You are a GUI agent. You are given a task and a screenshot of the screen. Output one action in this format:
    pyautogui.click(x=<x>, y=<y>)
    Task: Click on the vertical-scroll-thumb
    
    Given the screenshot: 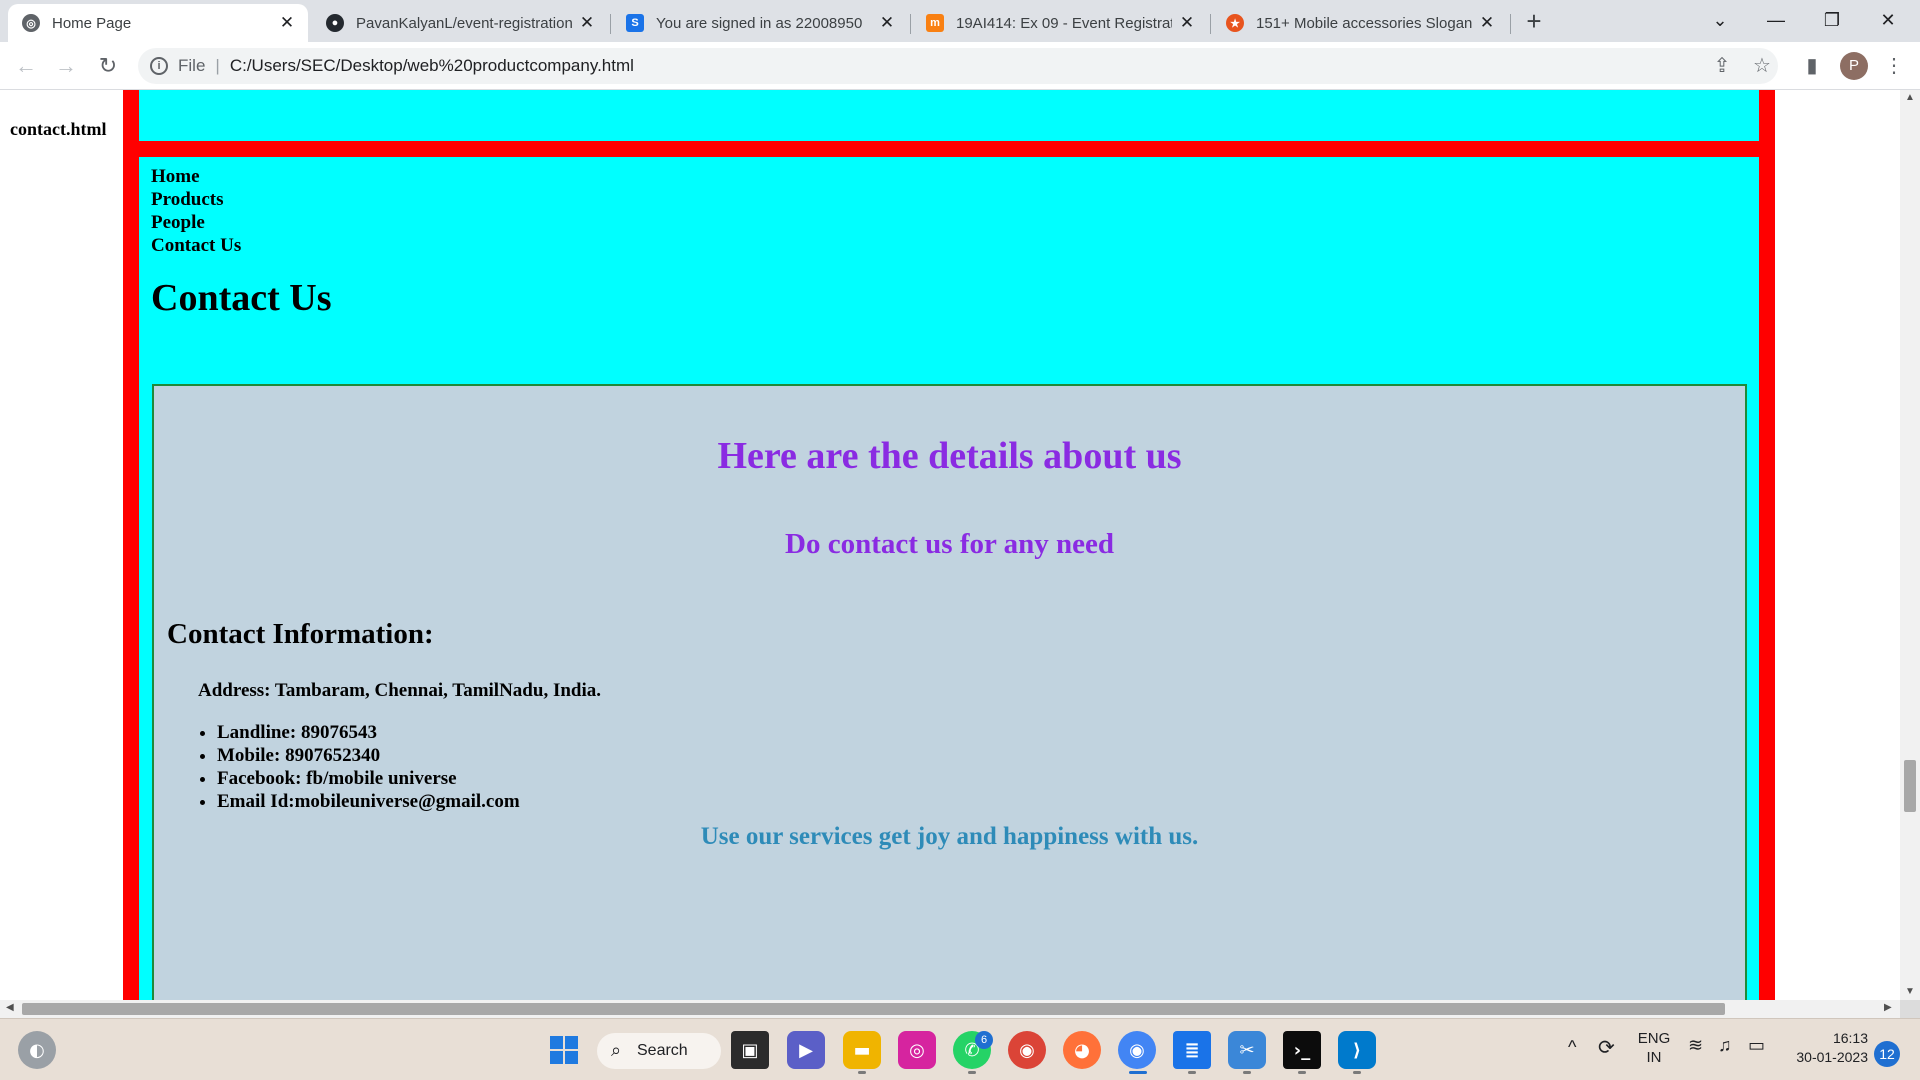 What is the action you would take?
    pyautogui.click(x=1910, y=786)
    